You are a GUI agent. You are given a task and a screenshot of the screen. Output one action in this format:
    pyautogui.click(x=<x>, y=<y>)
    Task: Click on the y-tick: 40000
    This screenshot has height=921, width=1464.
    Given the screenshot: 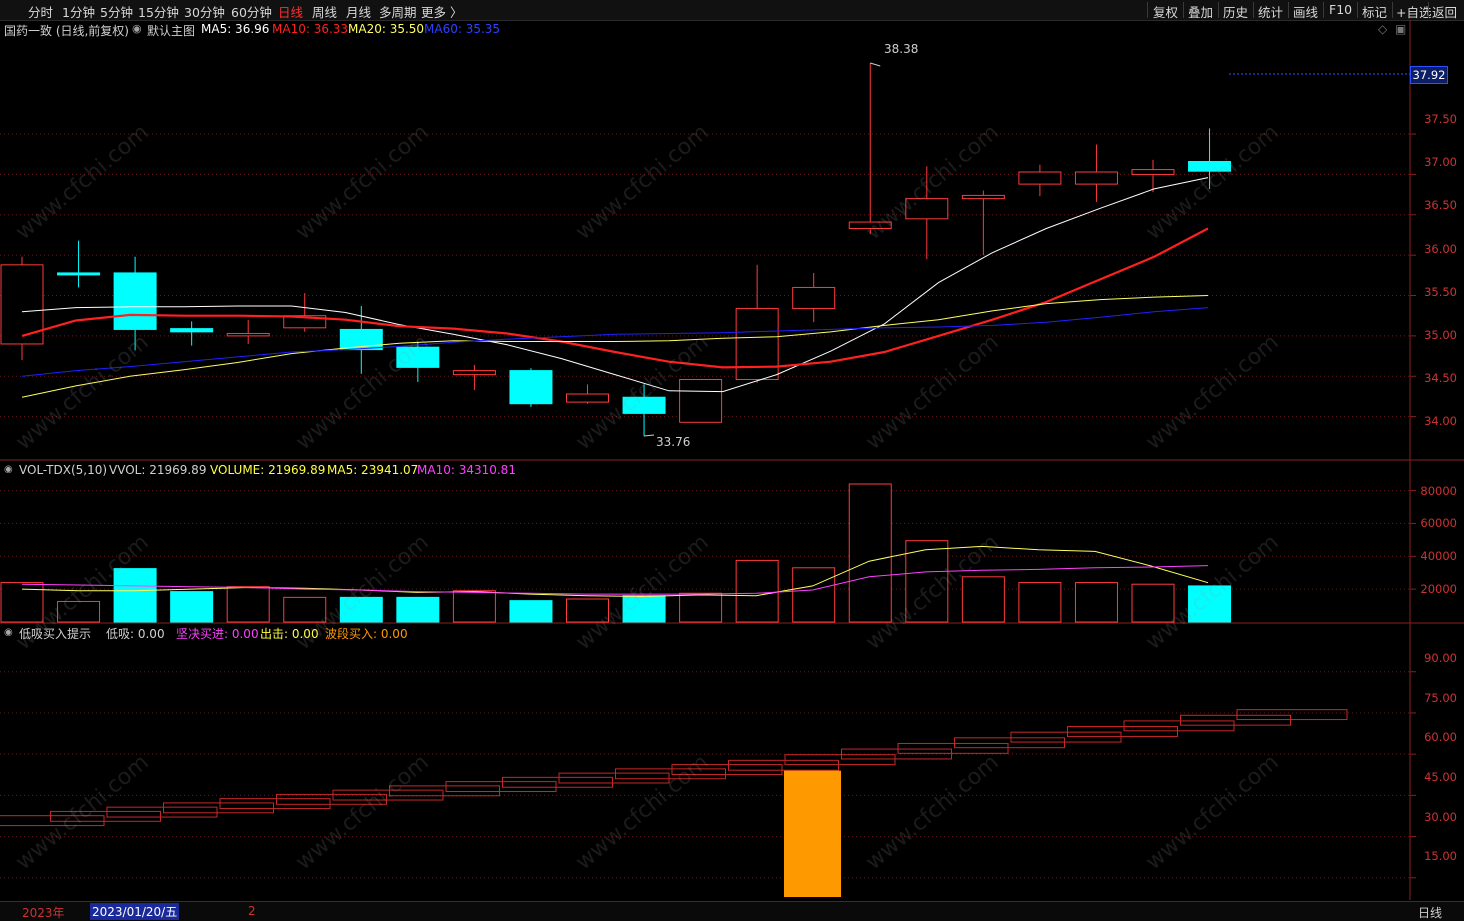 What is the action you would take?
    pyautogui.click(x=1438, y=556)
    